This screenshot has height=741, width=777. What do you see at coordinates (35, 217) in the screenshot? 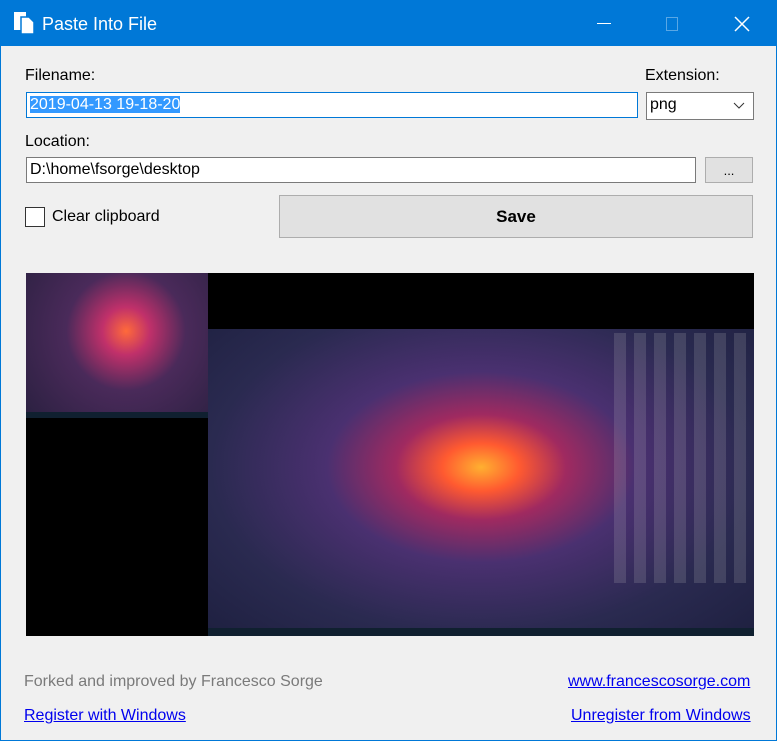
I see `clear-clipboard-checkbox` at bounding box center [35, 217].